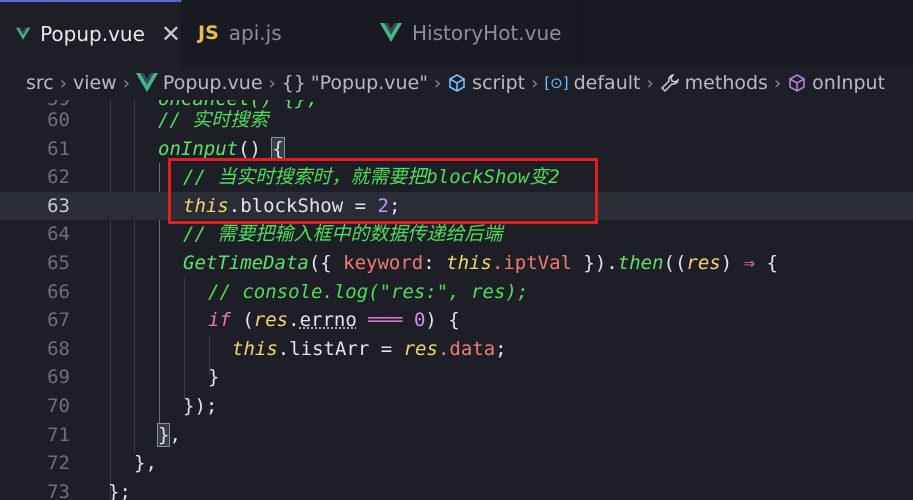  Describe the element at coordinates (499, 83) in the screenshot. I see `breadcrumb-label: script` at that location.